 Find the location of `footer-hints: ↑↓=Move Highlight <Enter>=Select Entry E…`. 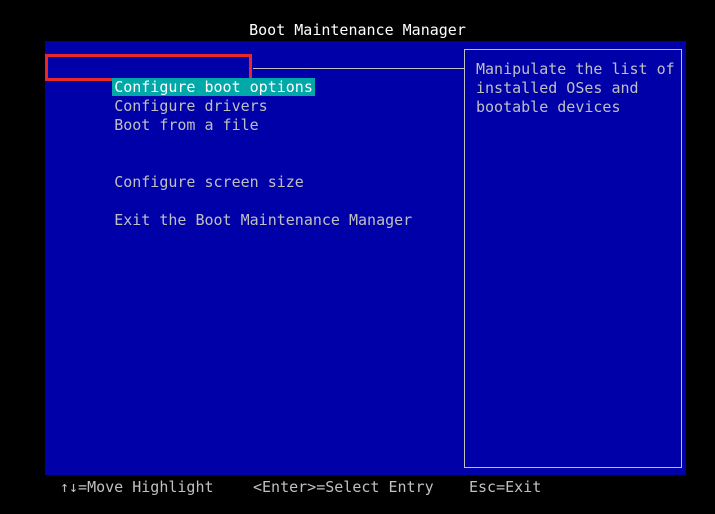

footer-hints: ↑↓=Move Highlight <Enter>=Select Entry E… is located at coordinates (380, 487).